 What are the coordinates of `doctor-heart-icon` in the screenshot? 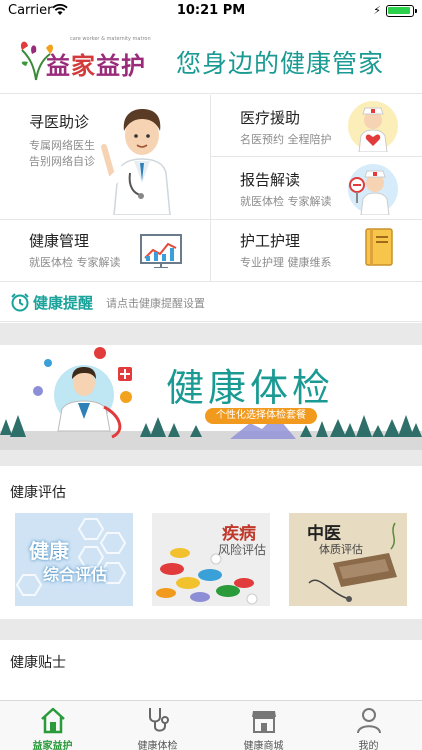 It's located at (373, 126).